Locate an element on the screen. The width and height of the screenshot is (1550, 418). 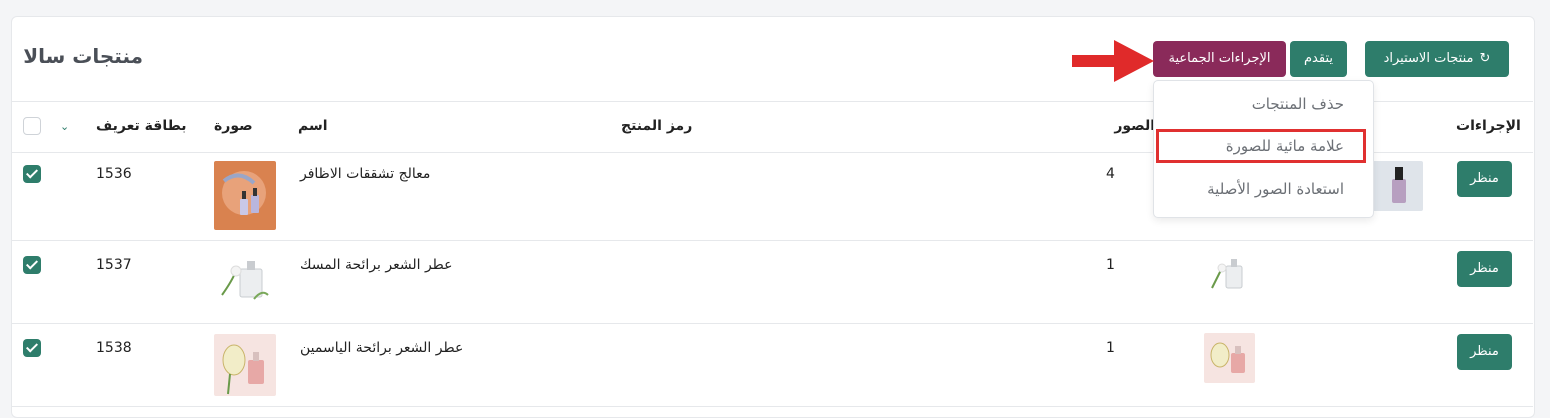
arrow-right-icon is located at coordinates (1113, 61).